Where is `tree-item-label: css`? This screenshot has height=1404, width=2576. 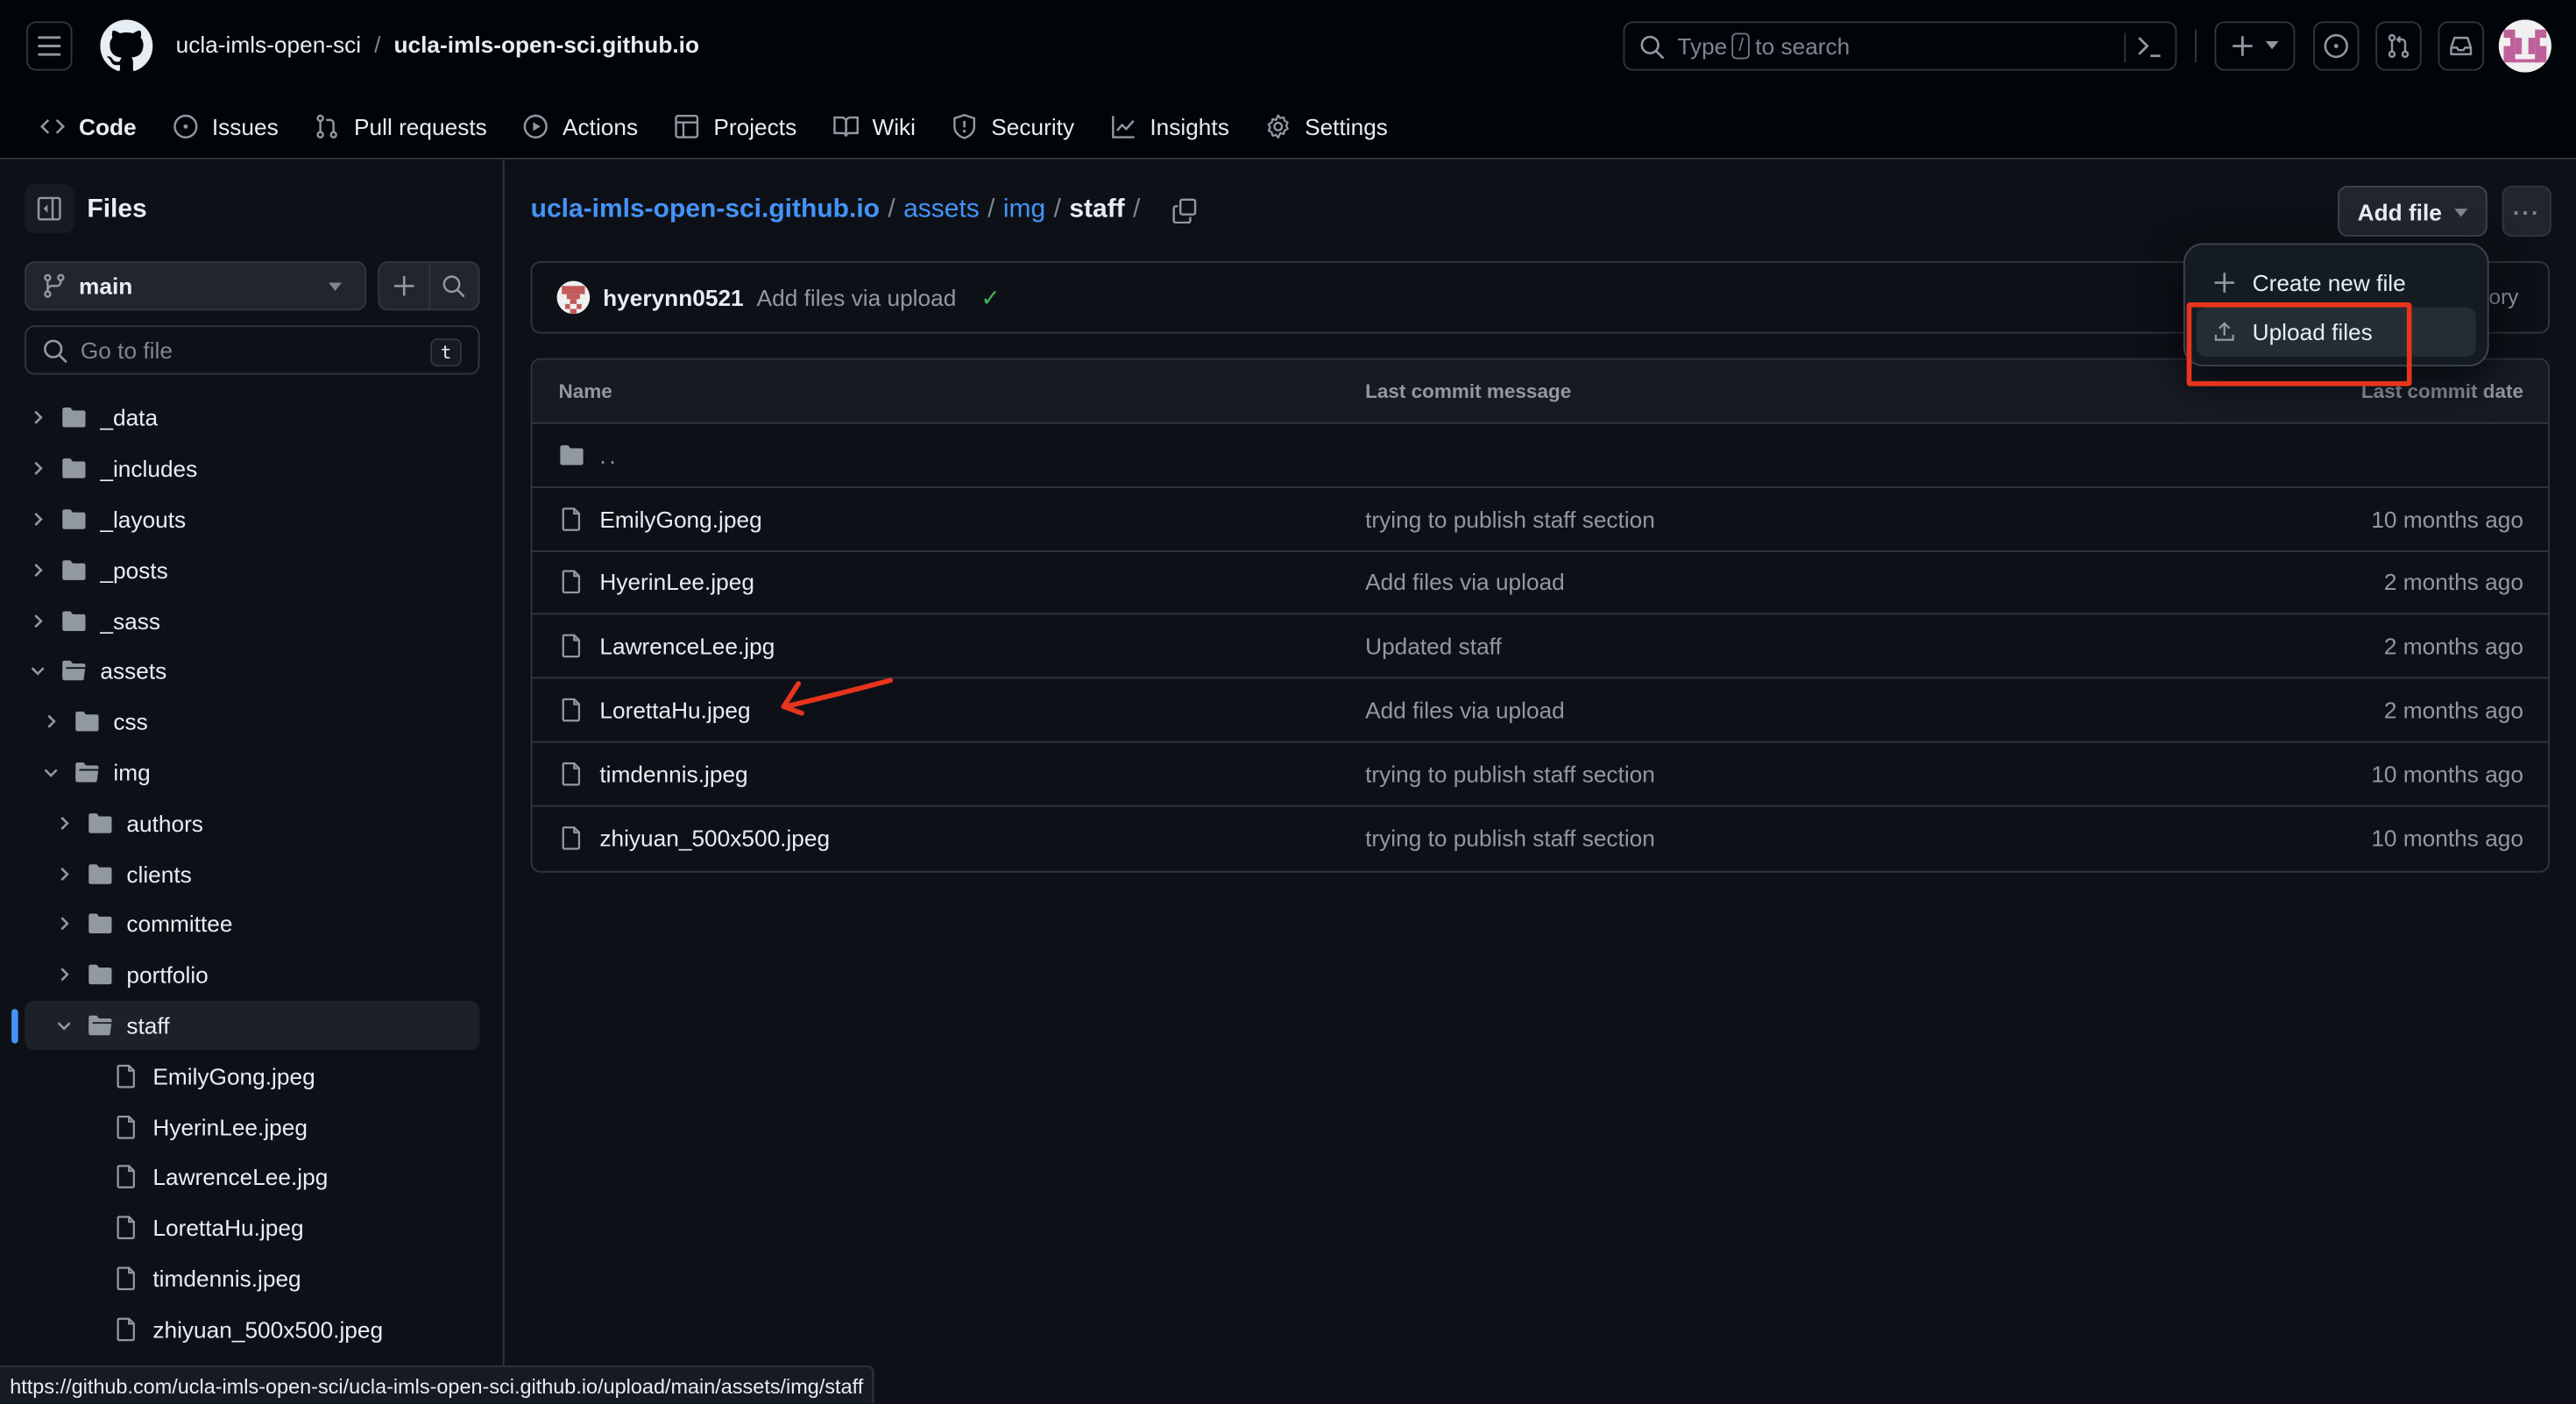 tree-item-label: css is located at coordinates (130, 721).